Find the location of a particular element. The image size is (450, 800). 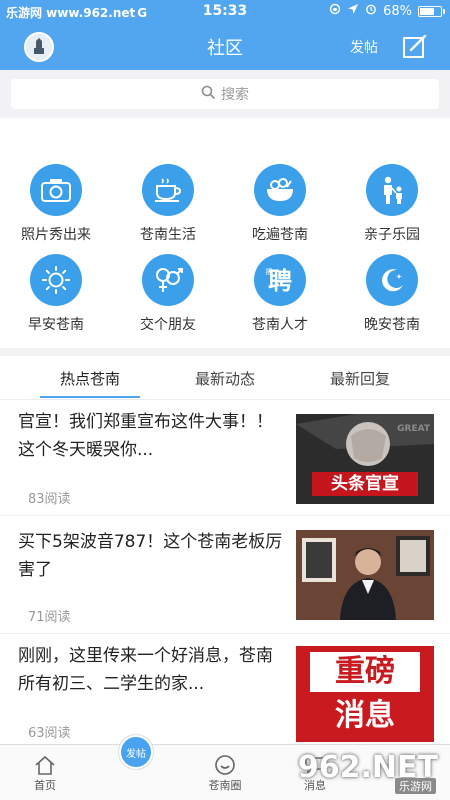

article-reads: 63阅读 is located at coordinates (49, 733).